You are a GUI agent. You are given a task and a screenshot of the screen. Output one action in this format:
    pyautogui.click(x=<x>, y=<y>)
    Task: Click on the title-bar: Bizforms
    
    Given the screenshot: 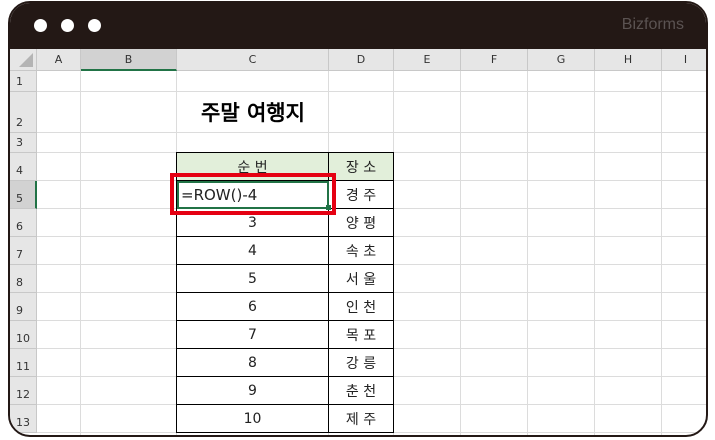 What is the action you would take?
    pyautogui.click(x=358, y=26)
    